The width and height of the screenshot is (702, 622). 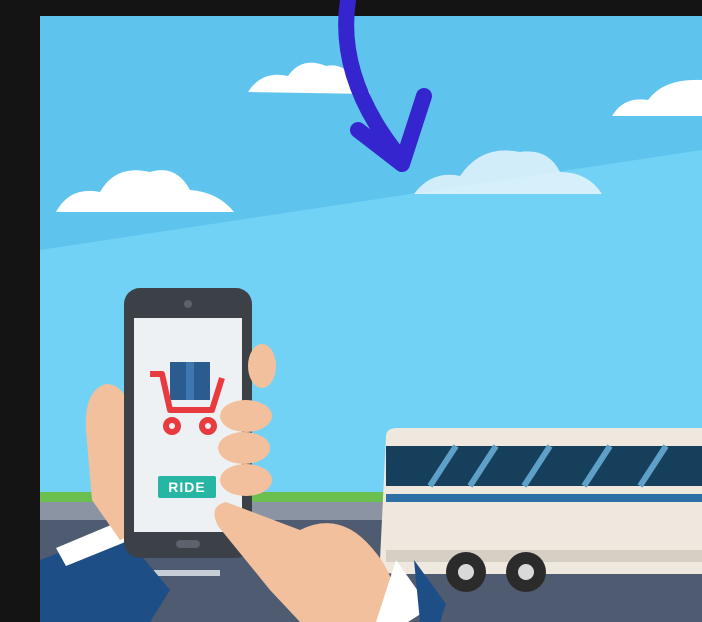 What do you see at coordinates (541, 510) in the screenshot?
I see `bus-icon` at bounding box center [541, 510].